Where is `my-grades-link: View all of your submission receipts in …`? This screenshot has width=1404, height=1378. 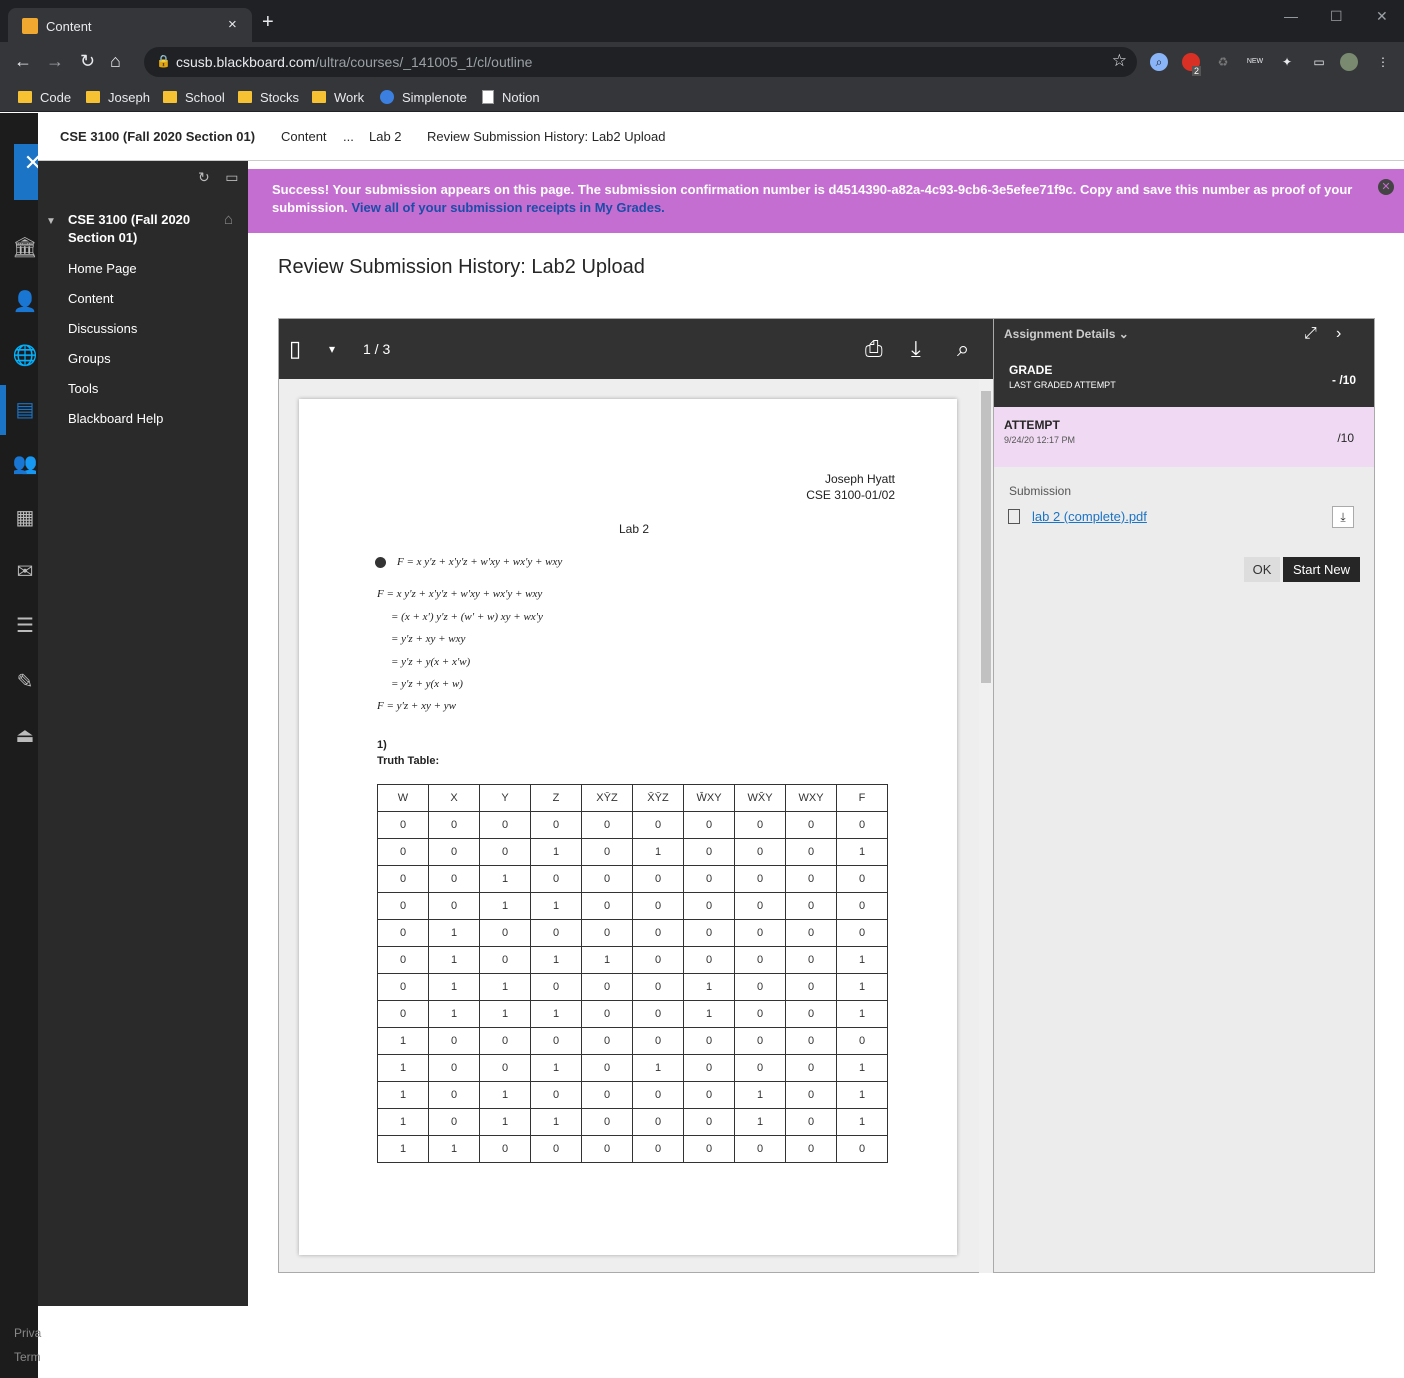 my-grades-link: View all of your submission receipts in … is located at coordinates (507, 207).